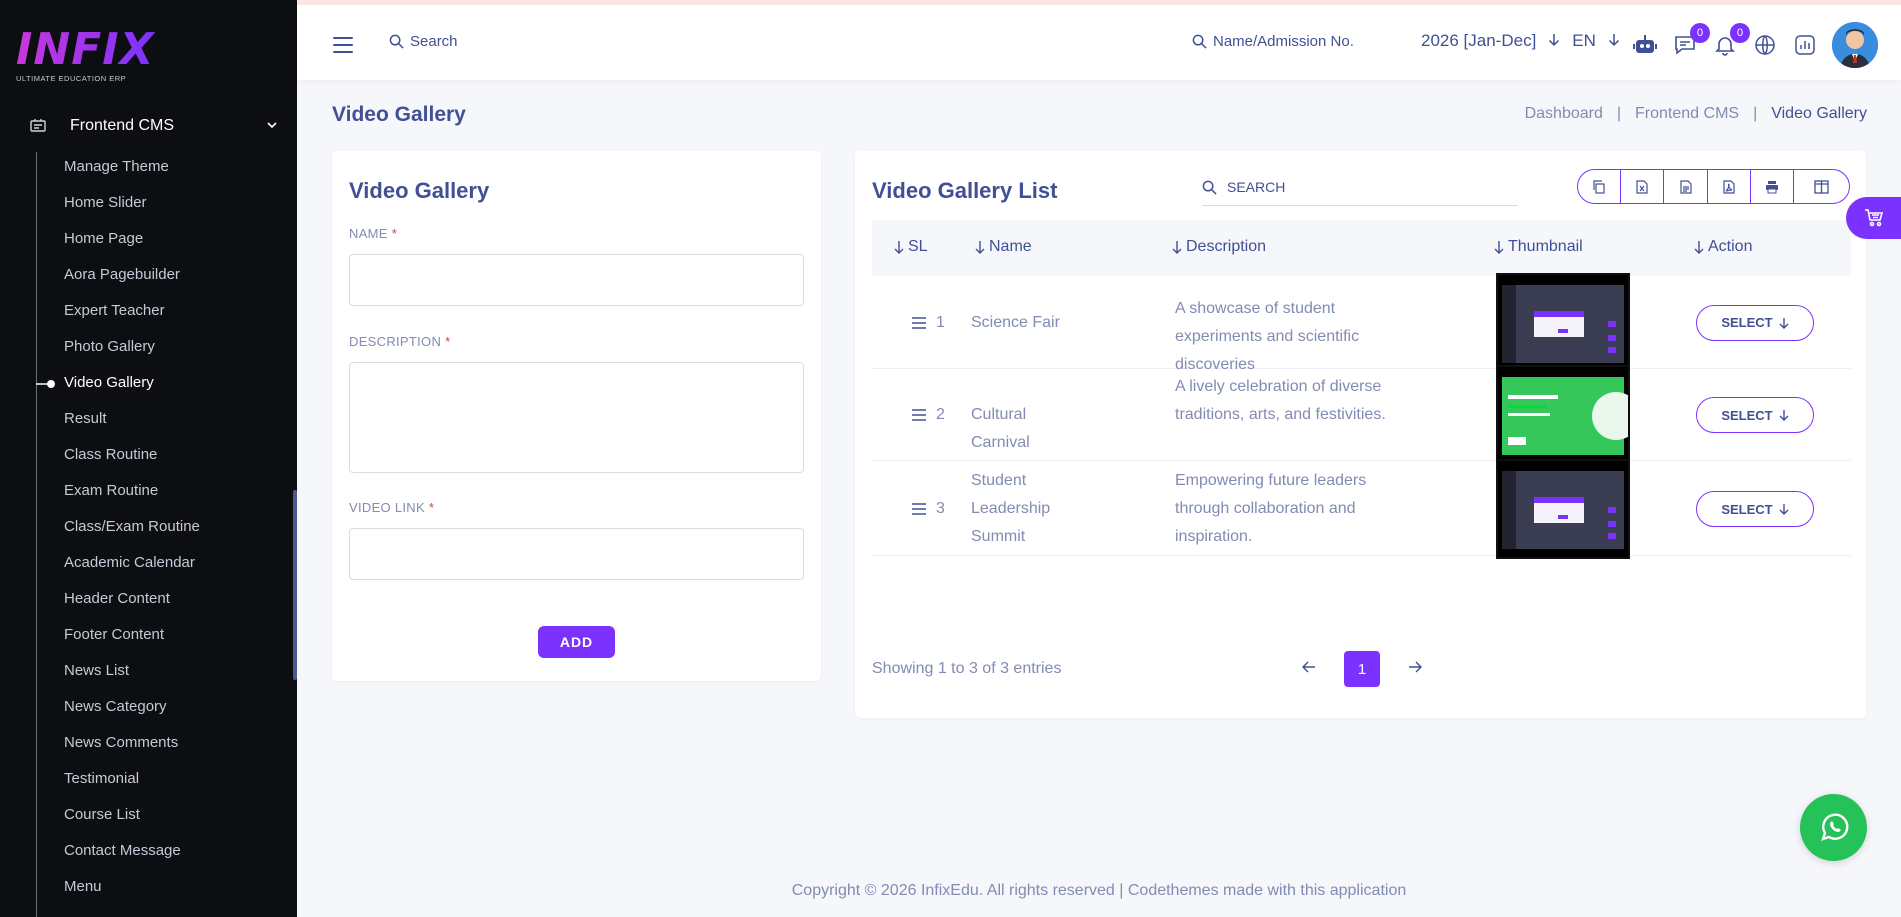 This screenshot has width=1901, height=917. Describe the element at coordinates (295, 585) in the screenshot. I see `sidebar-scrollbar` at that location.